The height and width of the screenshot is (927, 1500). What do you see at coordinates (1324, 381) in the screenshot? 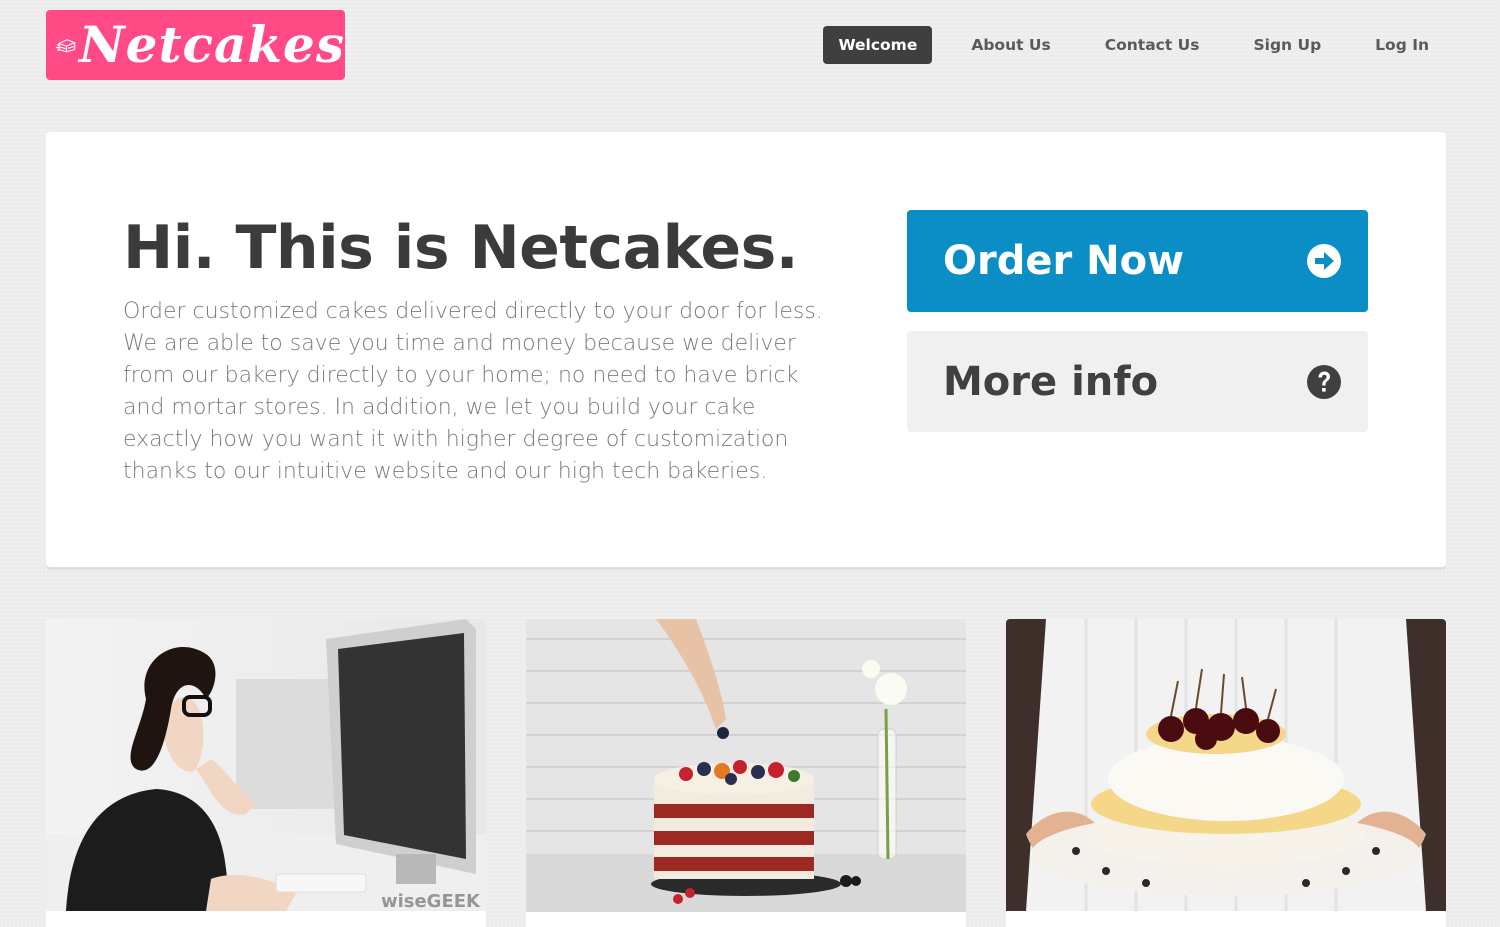
I see `question-circle-icon` at bounding box center [1324, 381].